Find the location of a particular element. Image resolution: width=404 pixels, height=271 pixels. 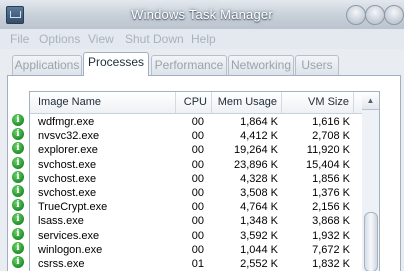

cell-mem: 4,328 K is located at coordinates (259, 178).